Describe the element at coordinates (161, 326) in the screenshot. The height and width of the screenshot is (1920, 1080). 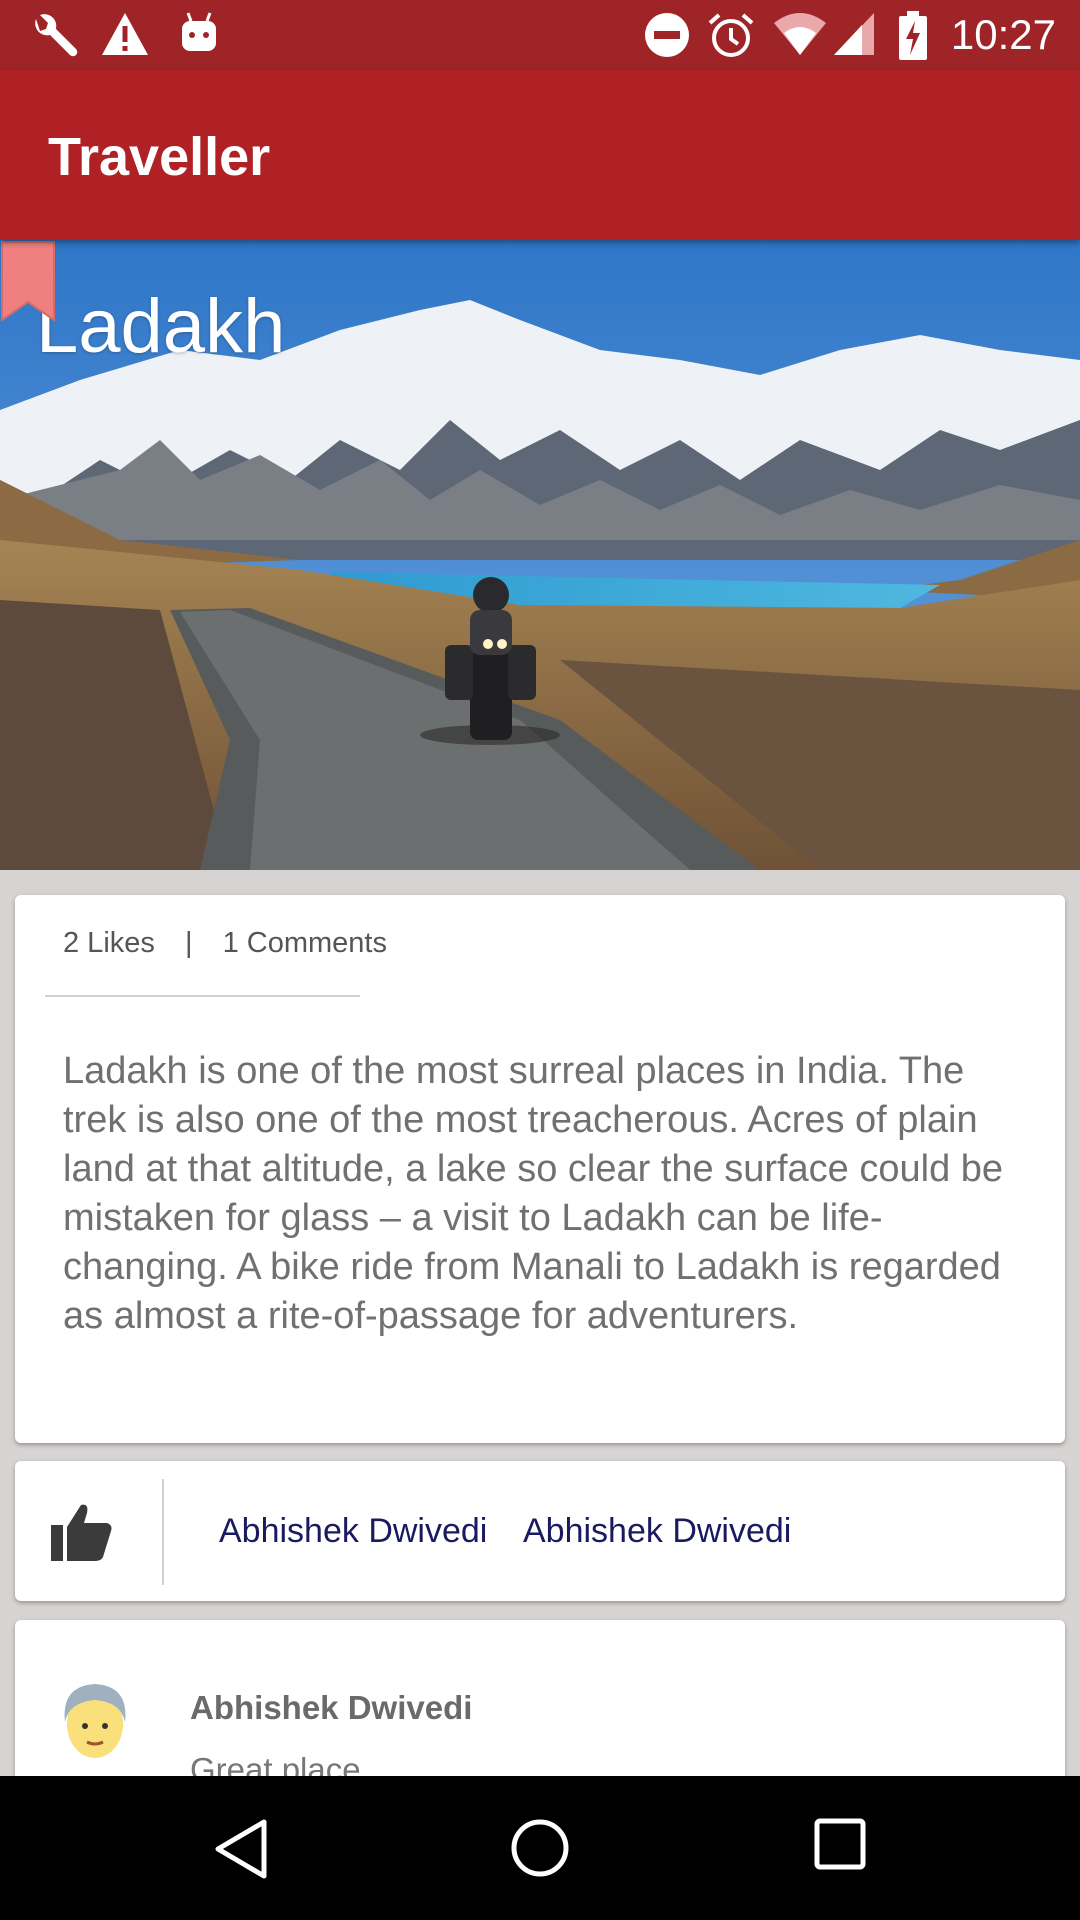
I see `destination-title: Ladakh` at that location.